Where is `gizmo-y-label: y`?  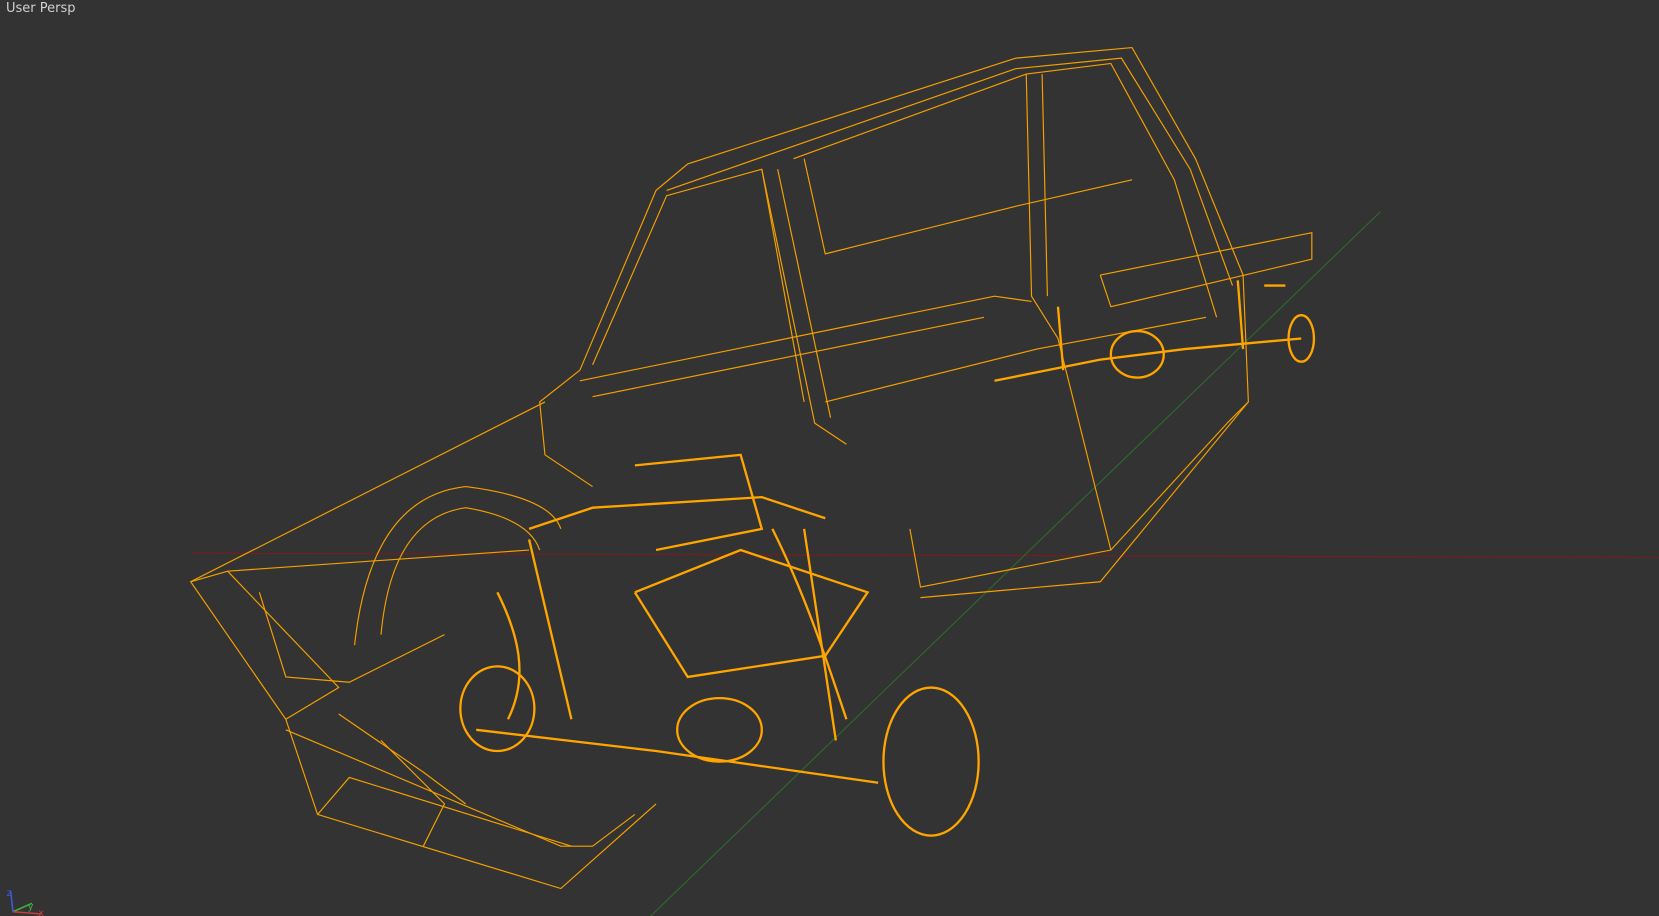 gizmo-y-label: y is located at coordinates (31, 907).